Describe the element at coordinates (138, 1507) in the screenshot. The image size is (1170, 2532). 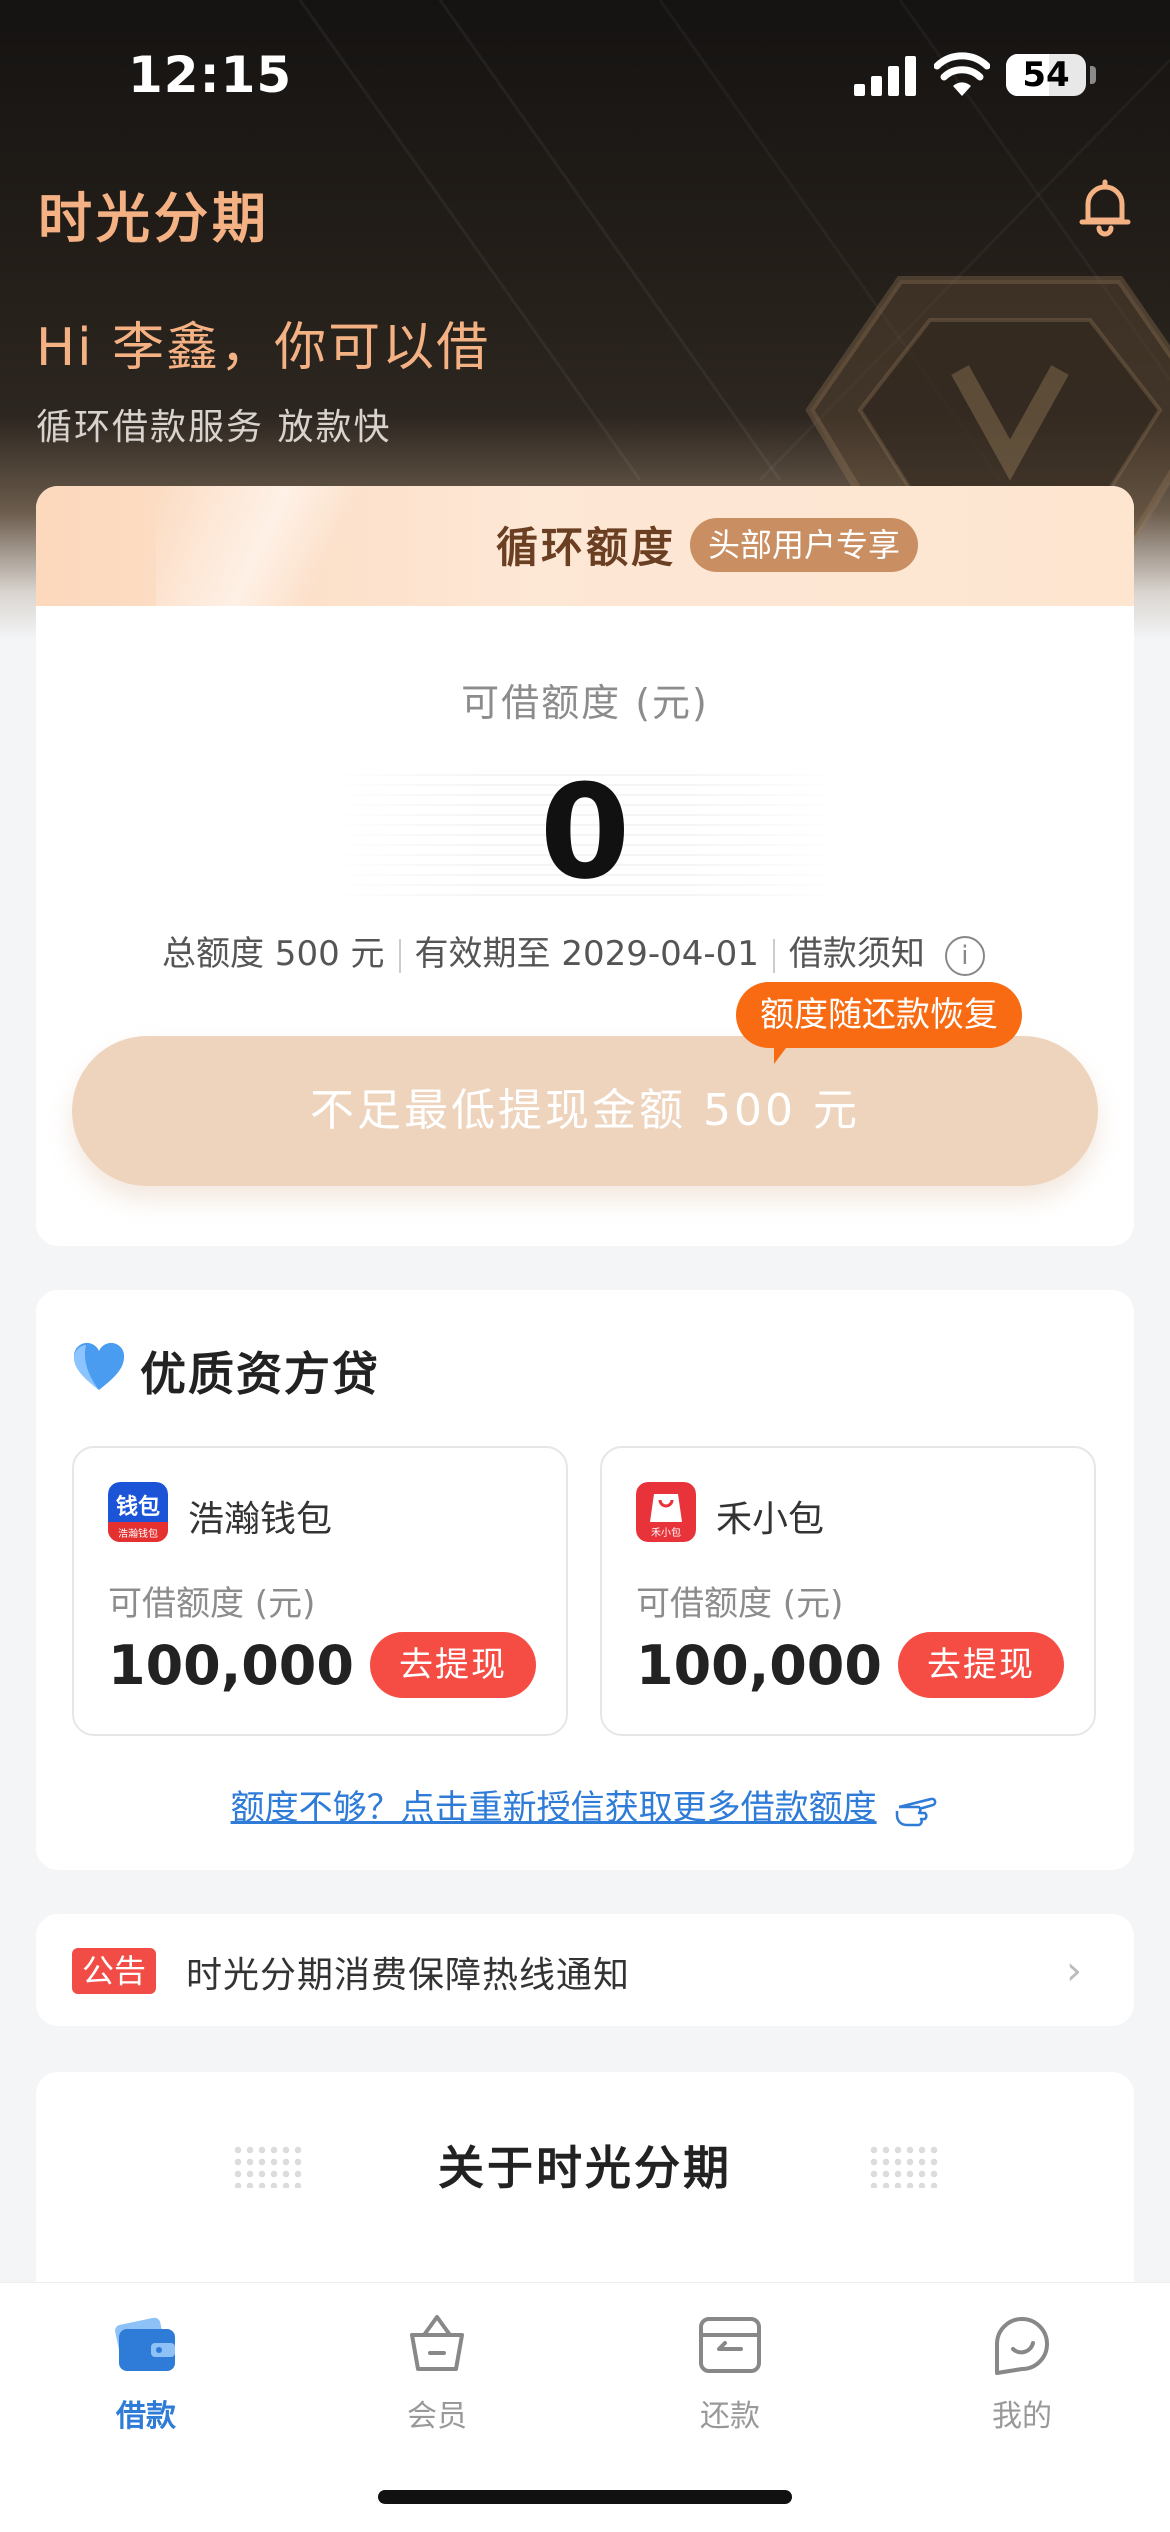
I see `haohan-logo-text: 钱包` at that location.